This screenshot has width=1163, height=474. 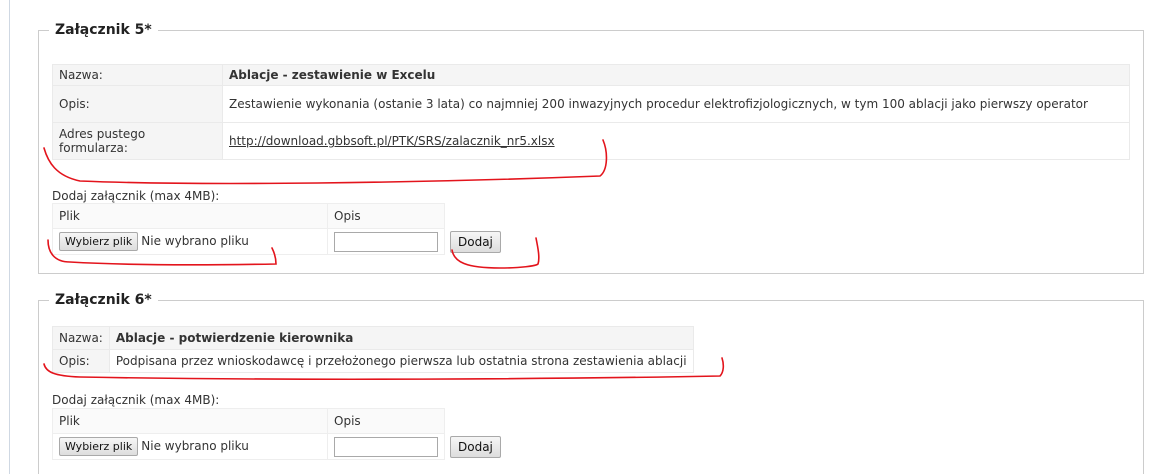 What do you see at coordinates (137, 141) in the screenshot?
I see `form-address-label: Adres pustego formularza:` at bounding box center [137, 141].